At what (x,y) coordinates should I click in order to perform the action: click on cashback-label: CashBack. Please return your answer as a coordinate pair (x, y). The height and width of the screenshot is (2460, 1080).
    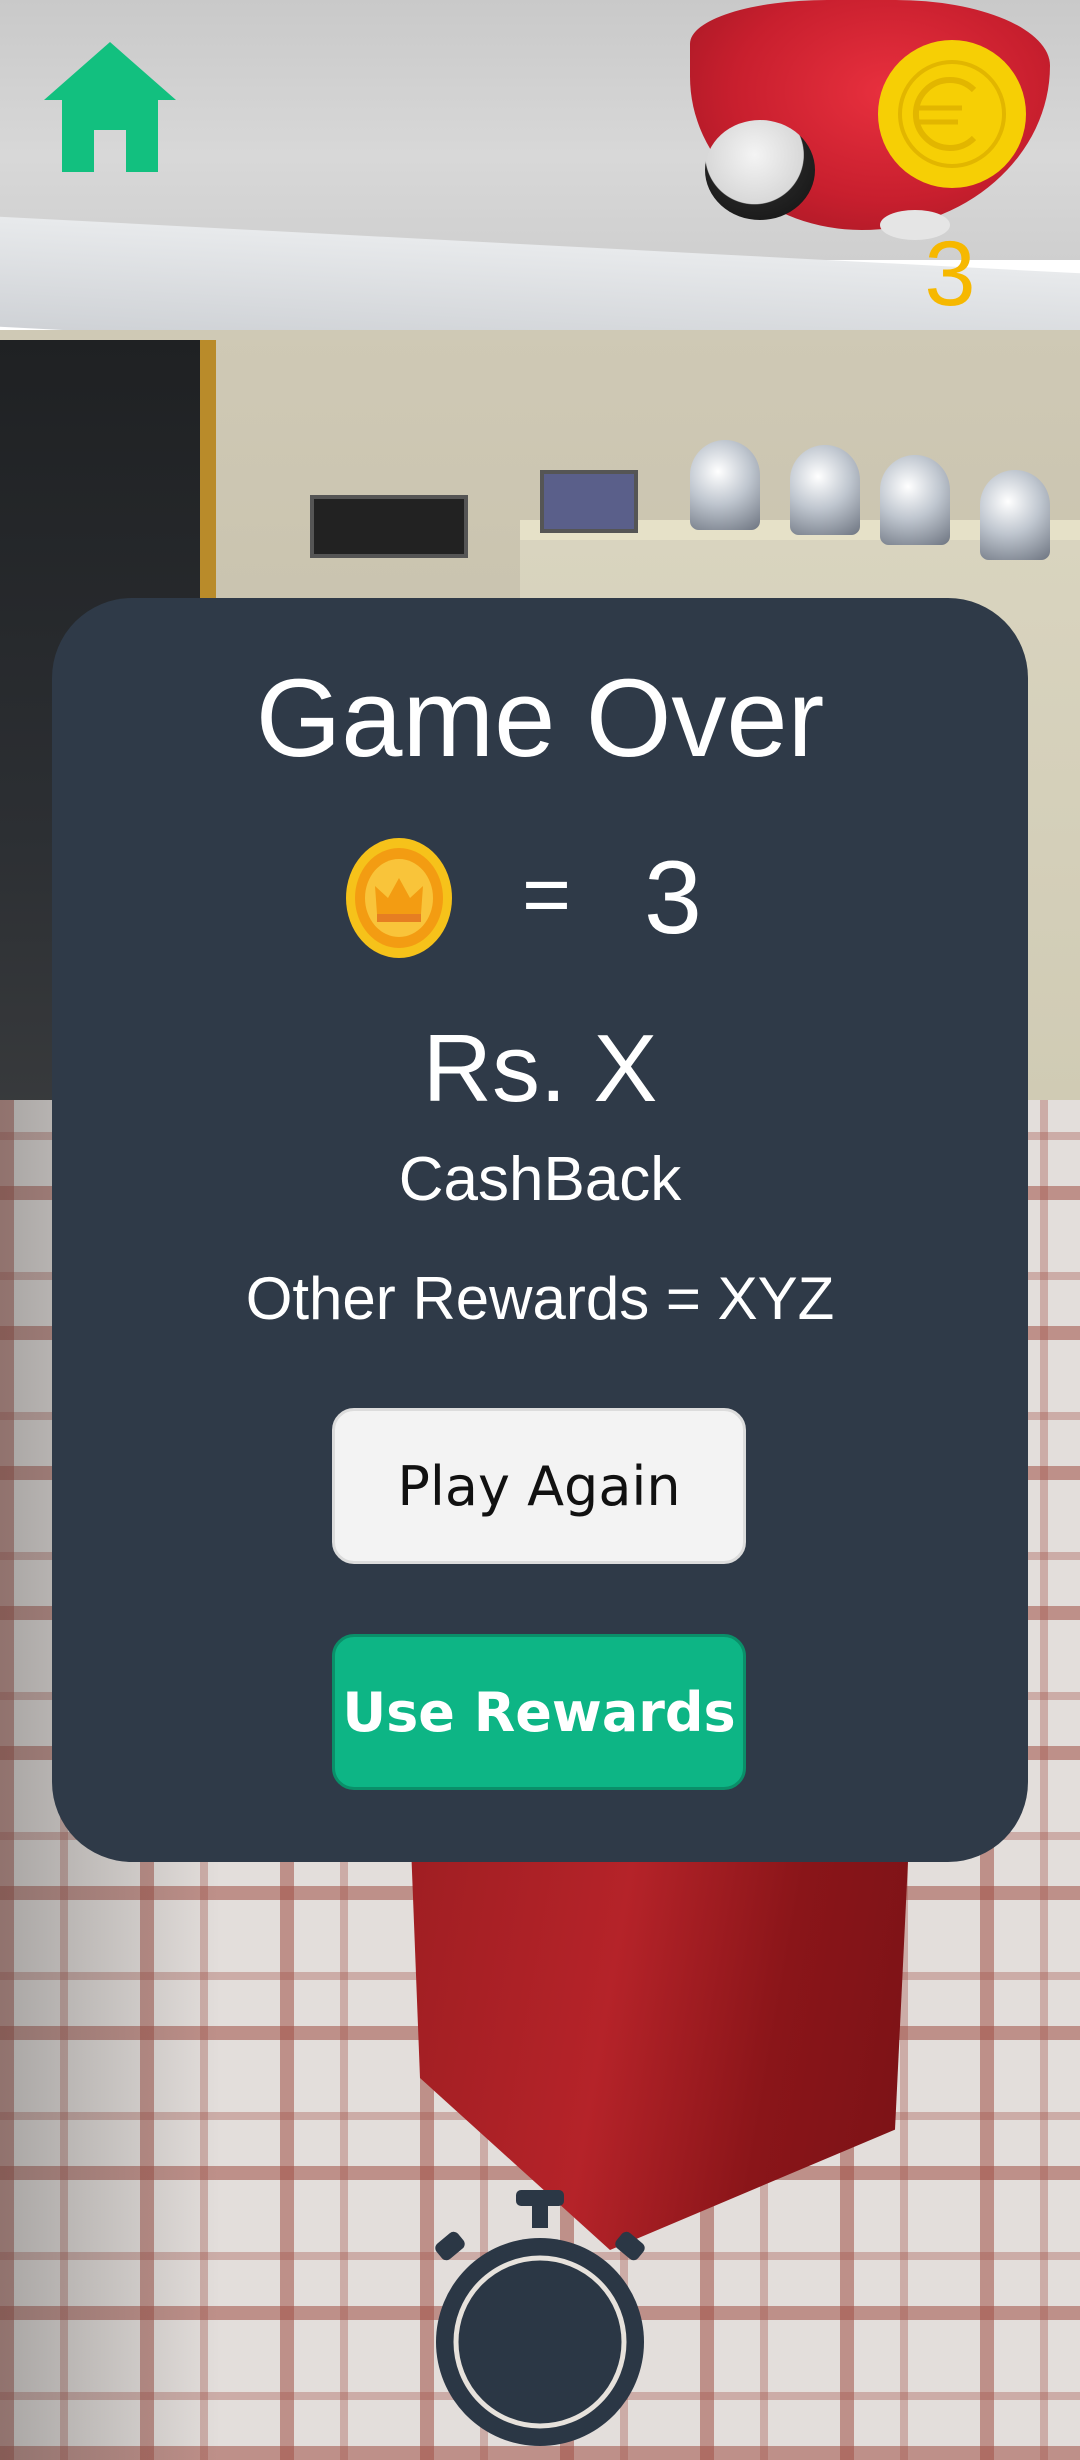
    Looking at the image, I should click on (540, 1179).